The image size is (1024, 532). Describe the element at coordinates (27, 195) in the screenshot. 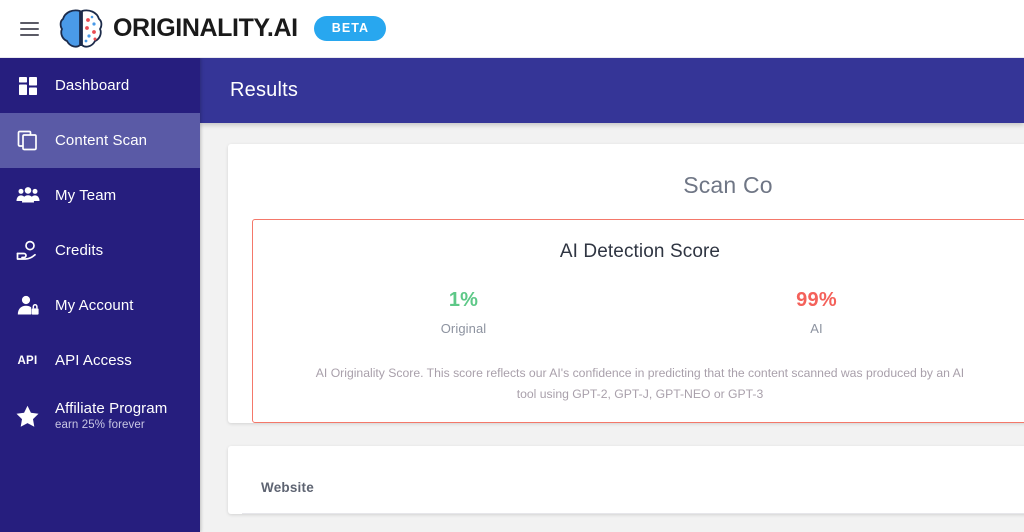

I see `people-group-icon` at that location.